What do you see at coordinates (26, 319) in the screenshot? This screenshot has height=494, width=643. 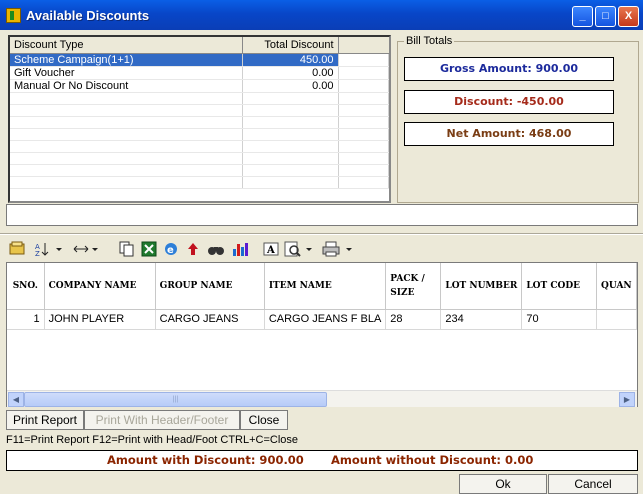 I see `cell-sno: 1` at bounding box center [26, 319].